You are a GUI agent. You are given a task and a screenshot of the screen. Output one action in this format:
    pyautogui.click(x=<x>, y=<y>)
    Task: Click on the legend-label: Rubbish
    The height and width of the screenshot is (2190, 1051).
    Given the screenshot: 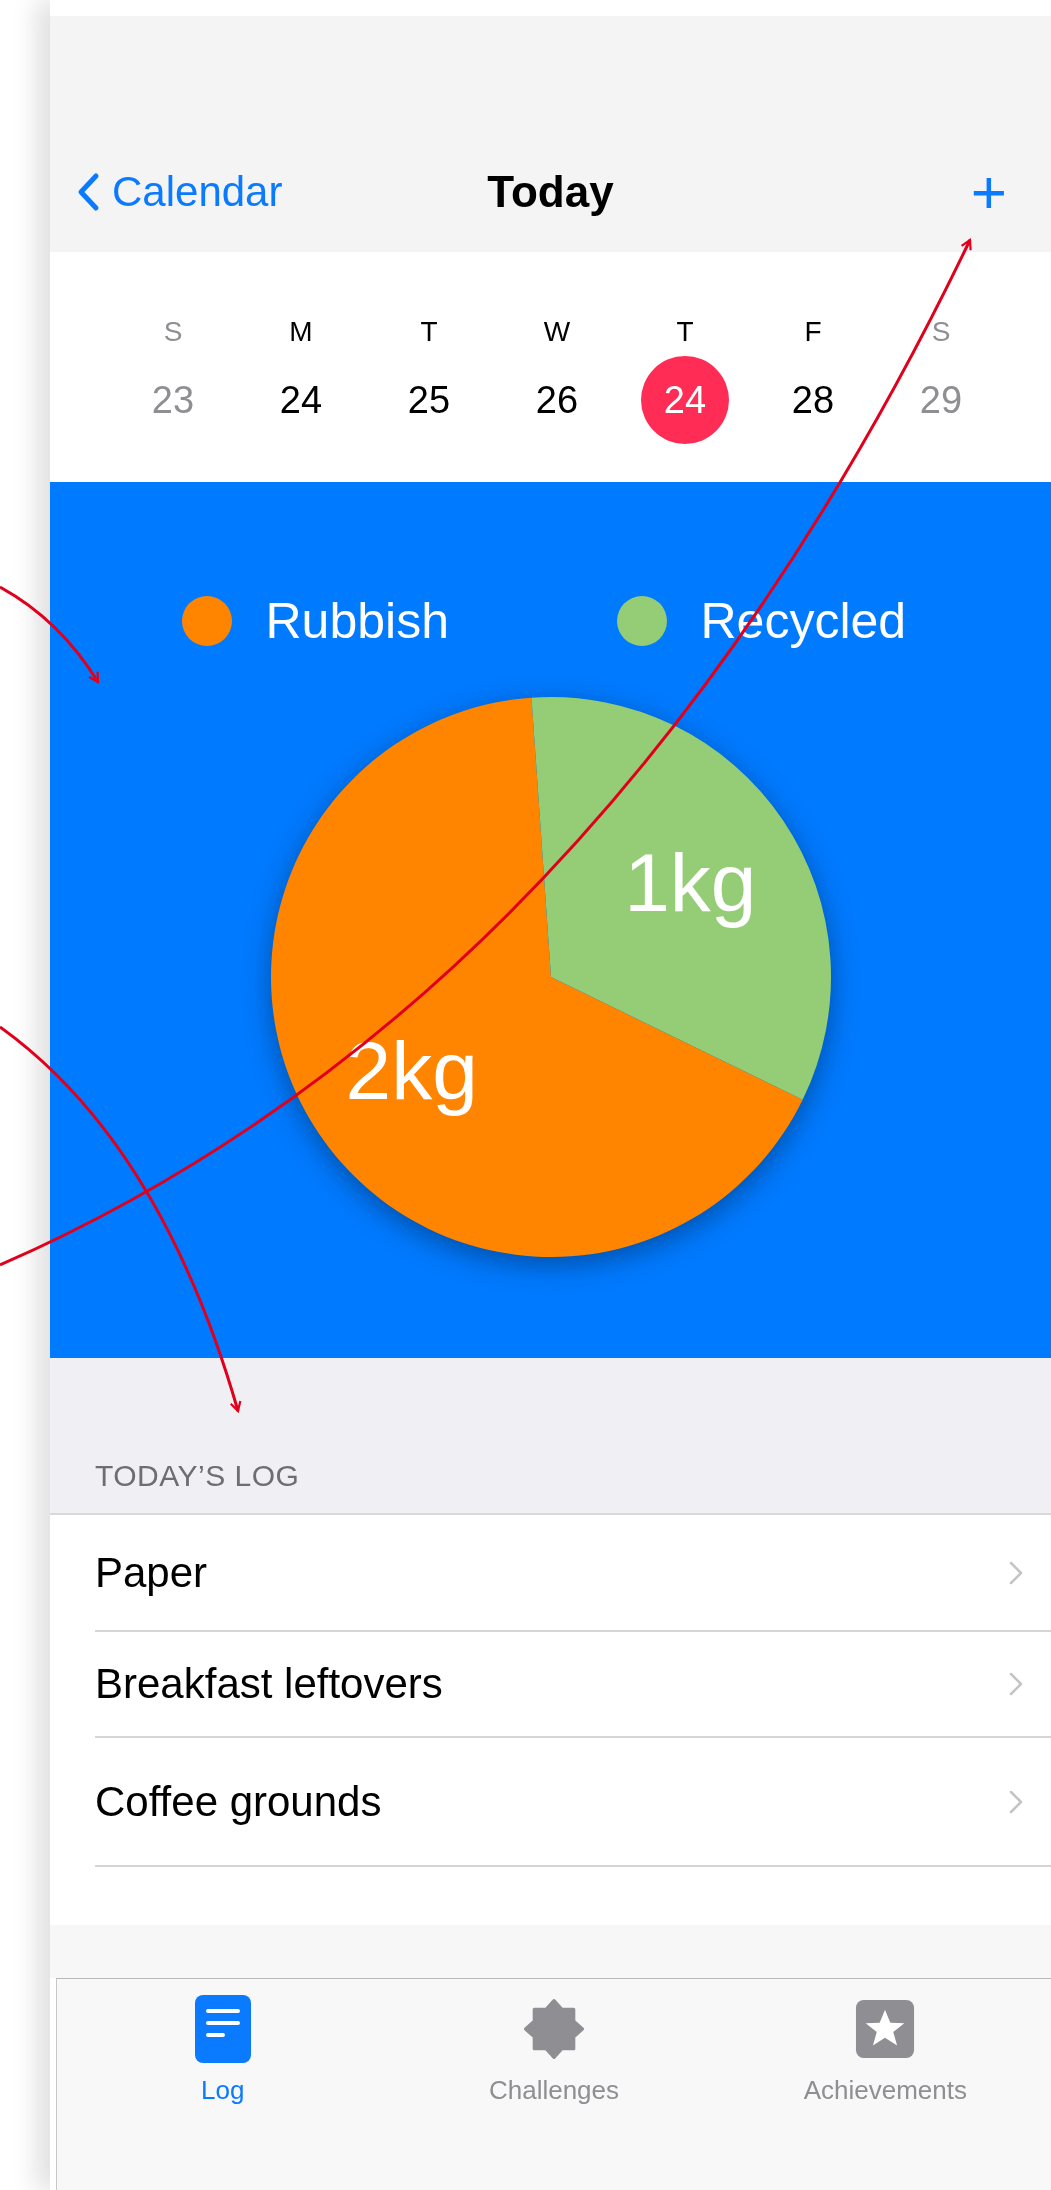 What is the action you would take?
    pyautogui.click(x=357, y=621)
    